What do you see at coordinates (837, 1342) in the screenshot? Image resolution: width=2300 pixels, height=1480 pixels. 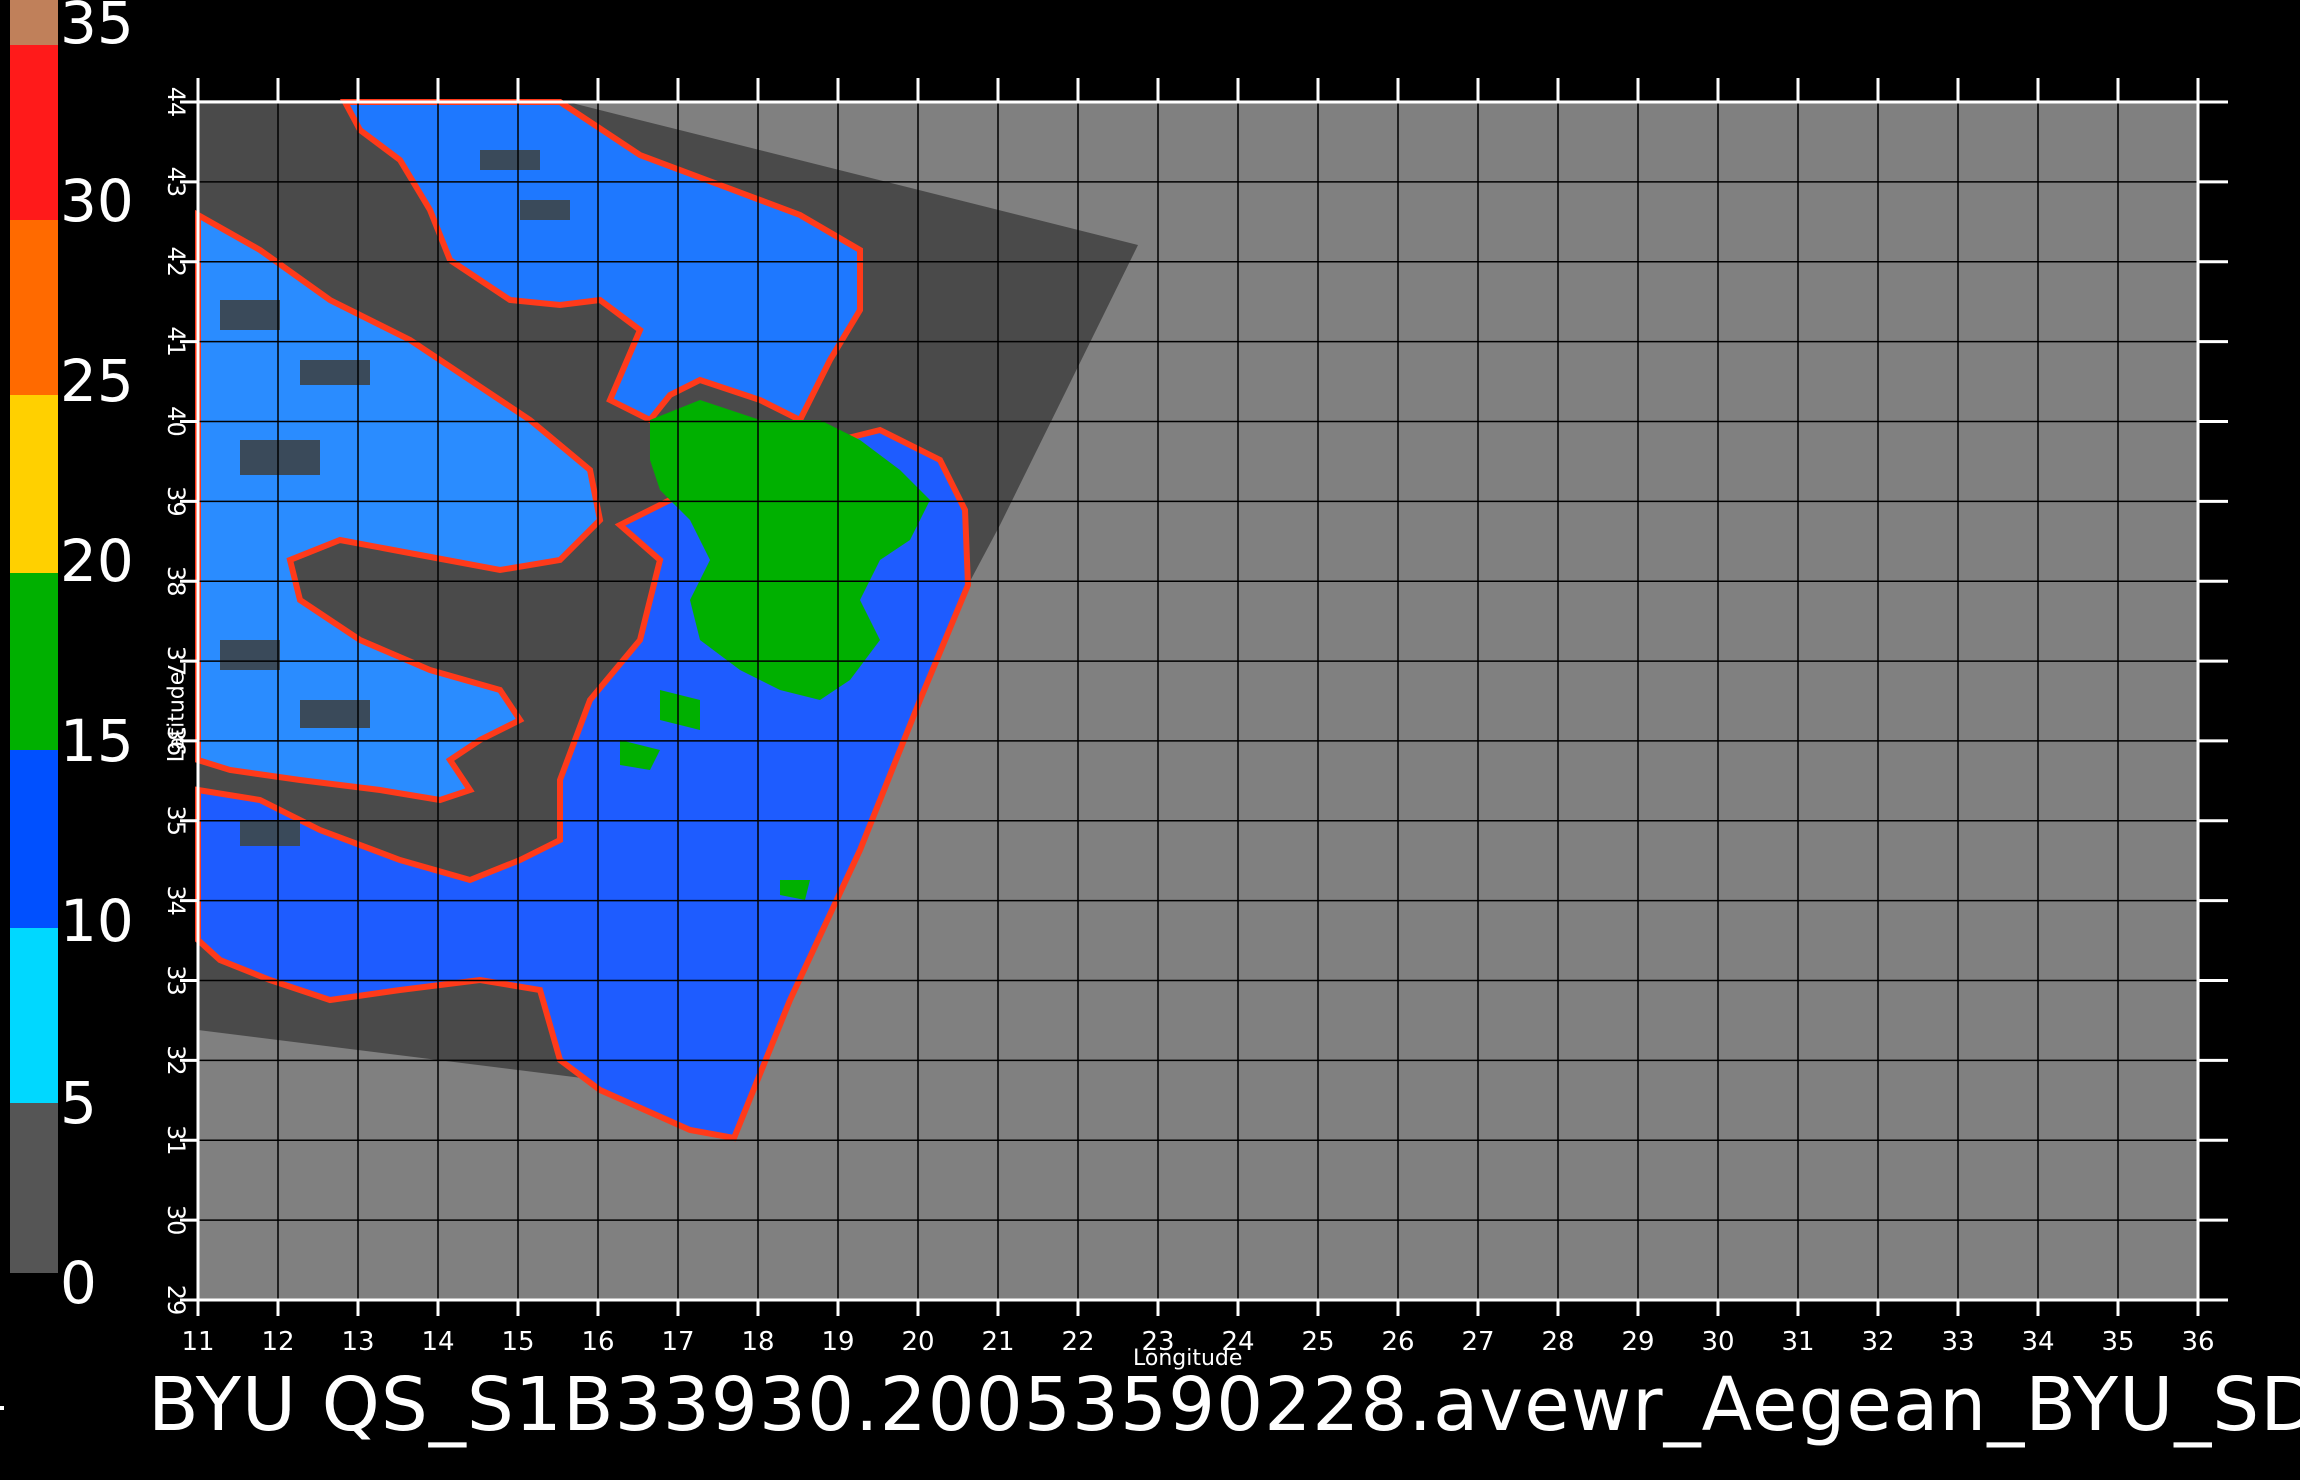 I see `x-tick-label-19: 19` at bounding box center [837, 1342].